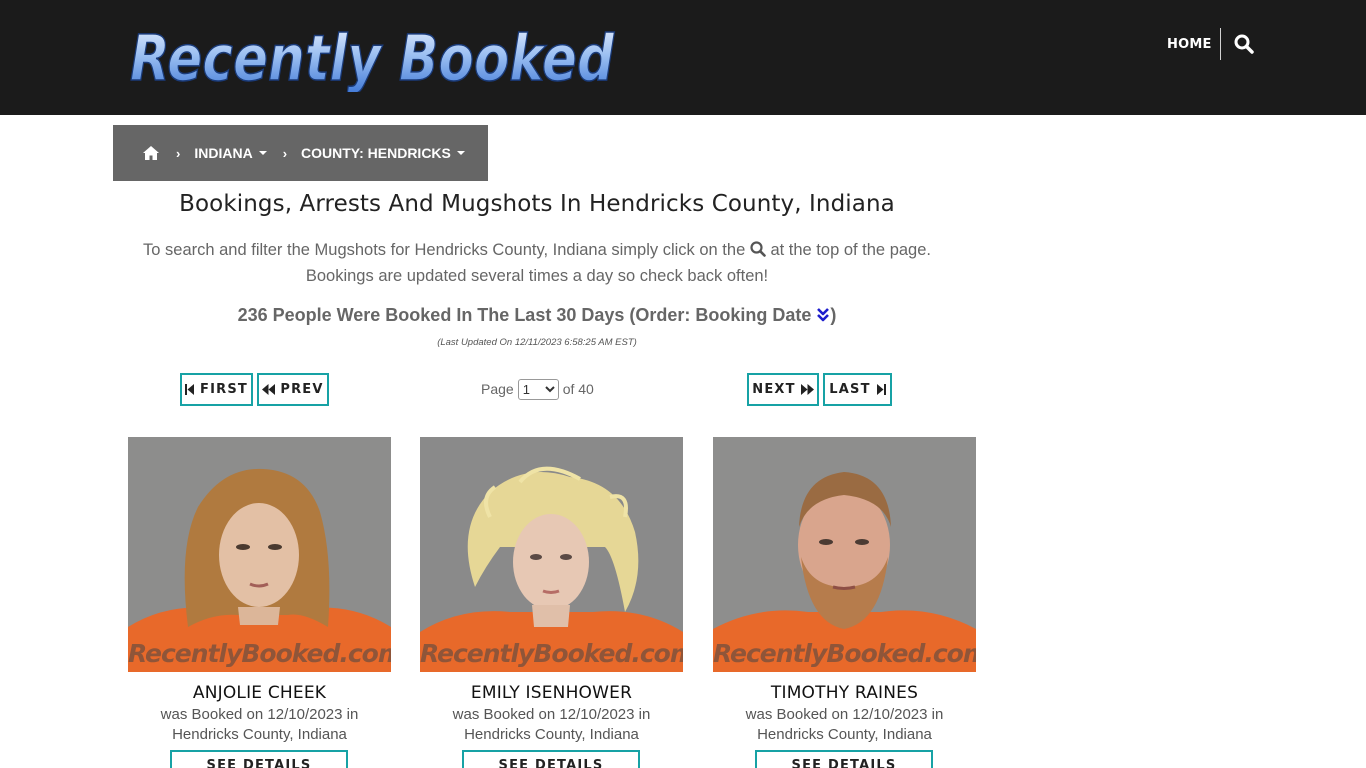  Describe the element at coordinates (223, 153) in the screenshot. I see `breadcrumb-state-label: INDIANA` at that location.